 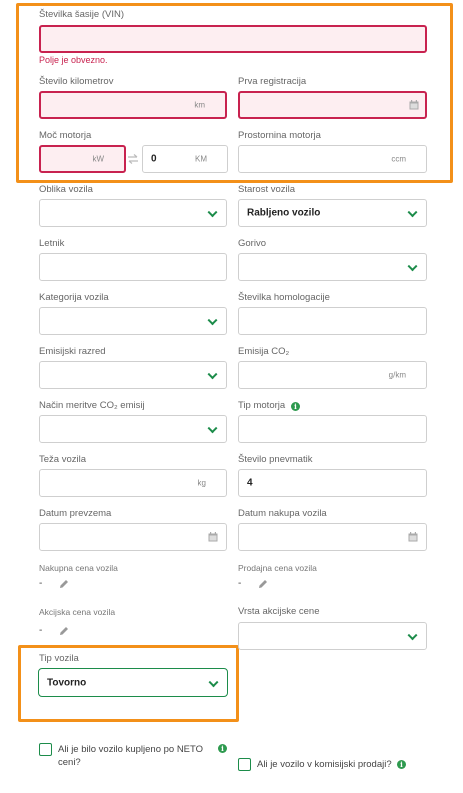 What do you see at coordinates (324, 764) in the screenshot?
I see `consignment-label: Ali je vozilo v komisijski prodaji?` at bounding box center [324, 764].